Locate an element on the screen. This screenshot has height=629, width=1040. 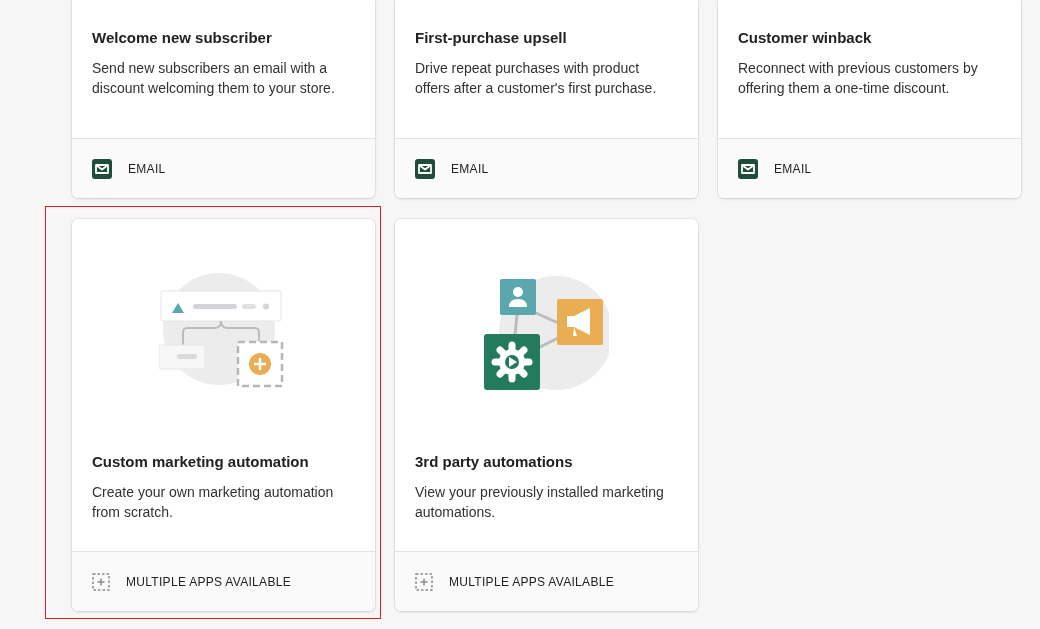
automation-card: Welcome new subscriber Send new subscribers an email with a discount welcoming them to your store. EMAIL is located at coordinates (223, 99).